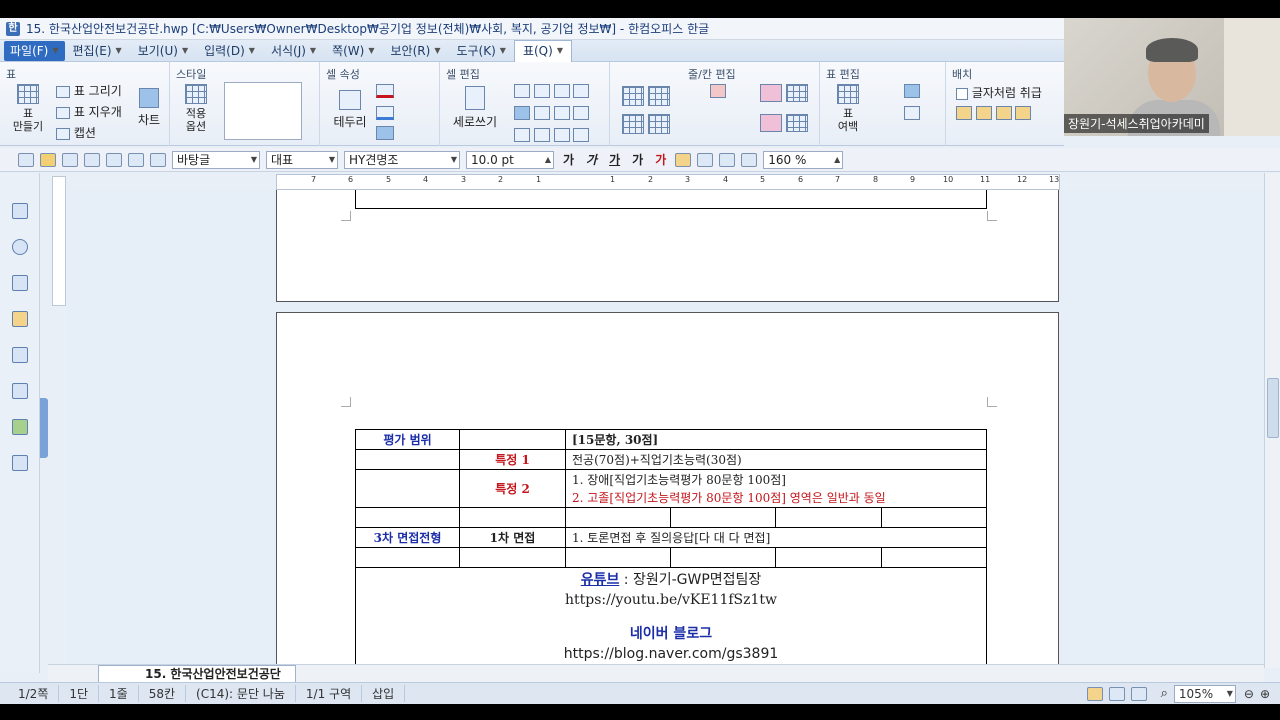 The width and height of the screenshot is (1280, 720). I want to click on view-web-icon, so click(1116, 693).